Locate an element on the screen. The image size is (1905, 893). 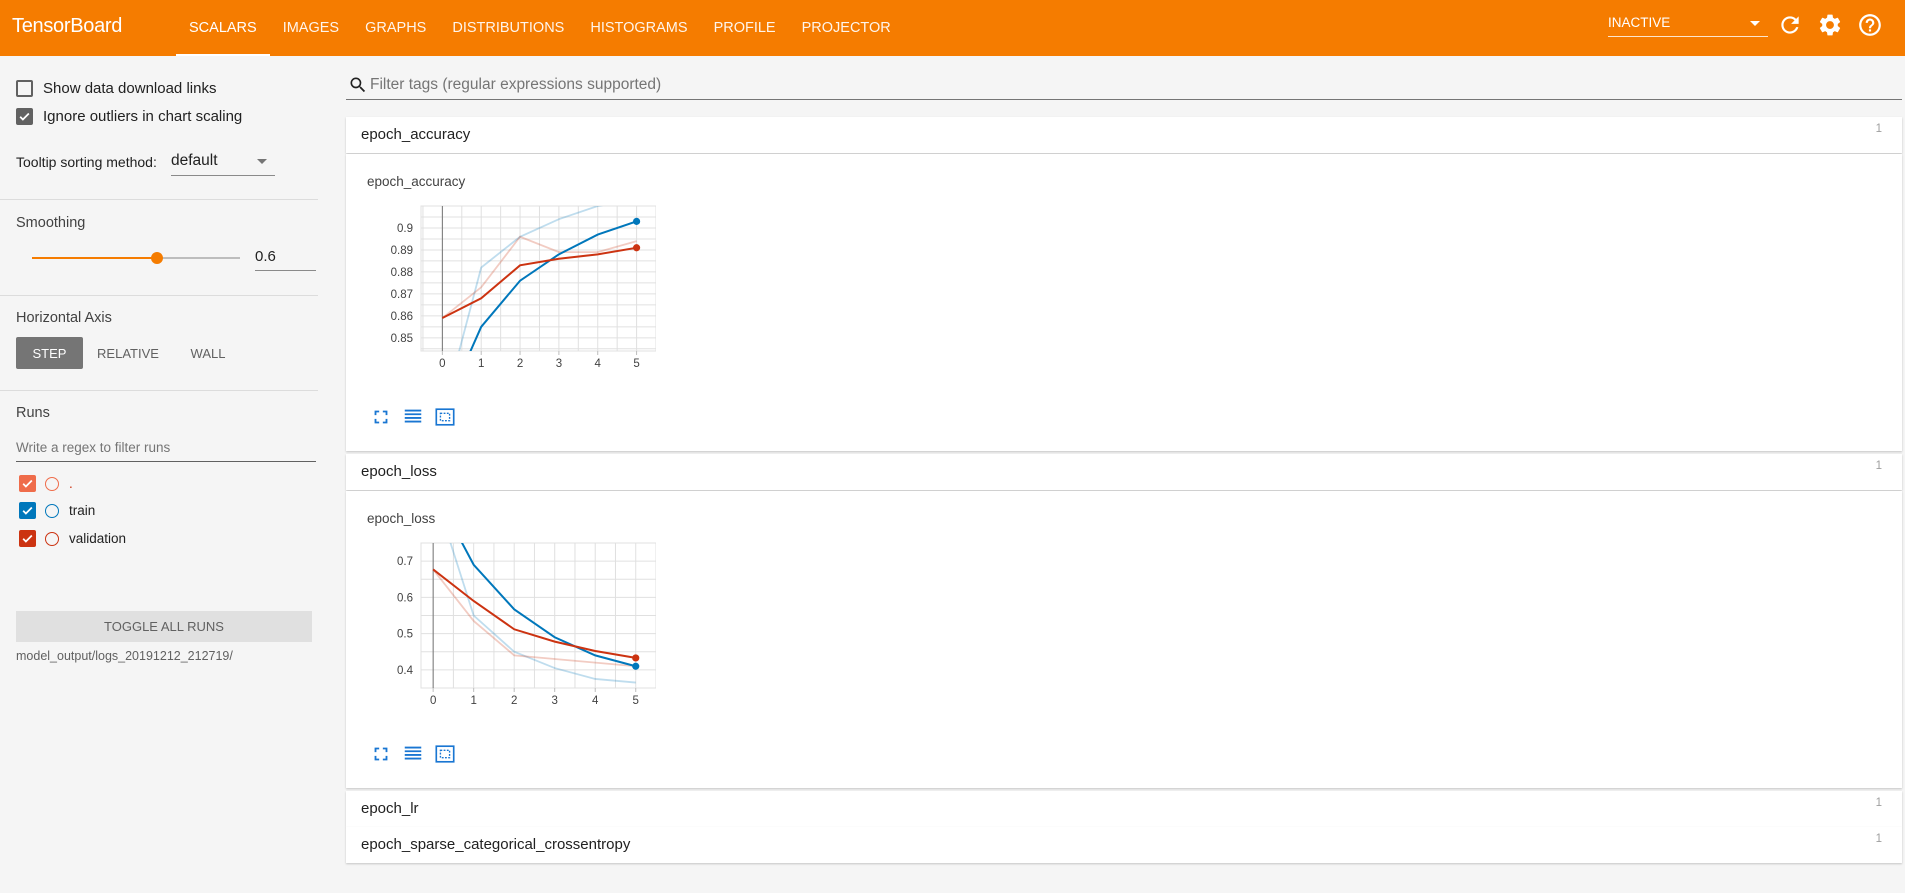
y-tick-label: 0.7 is located at coordinates (405, 562).